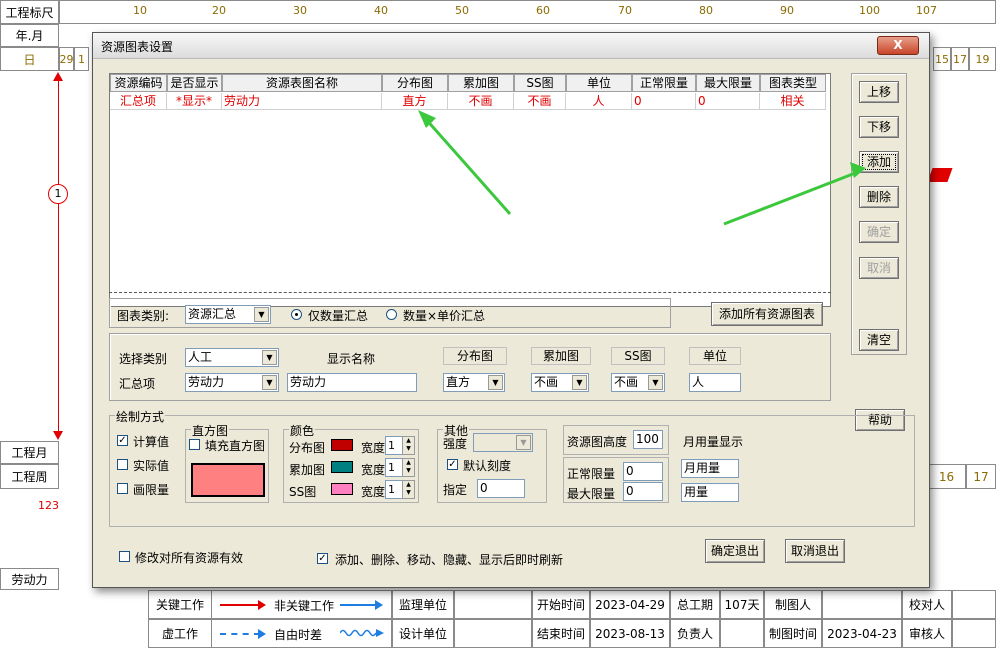  I want to click on chart-type-select: 资源汇总 ▼, so click(228, 314).